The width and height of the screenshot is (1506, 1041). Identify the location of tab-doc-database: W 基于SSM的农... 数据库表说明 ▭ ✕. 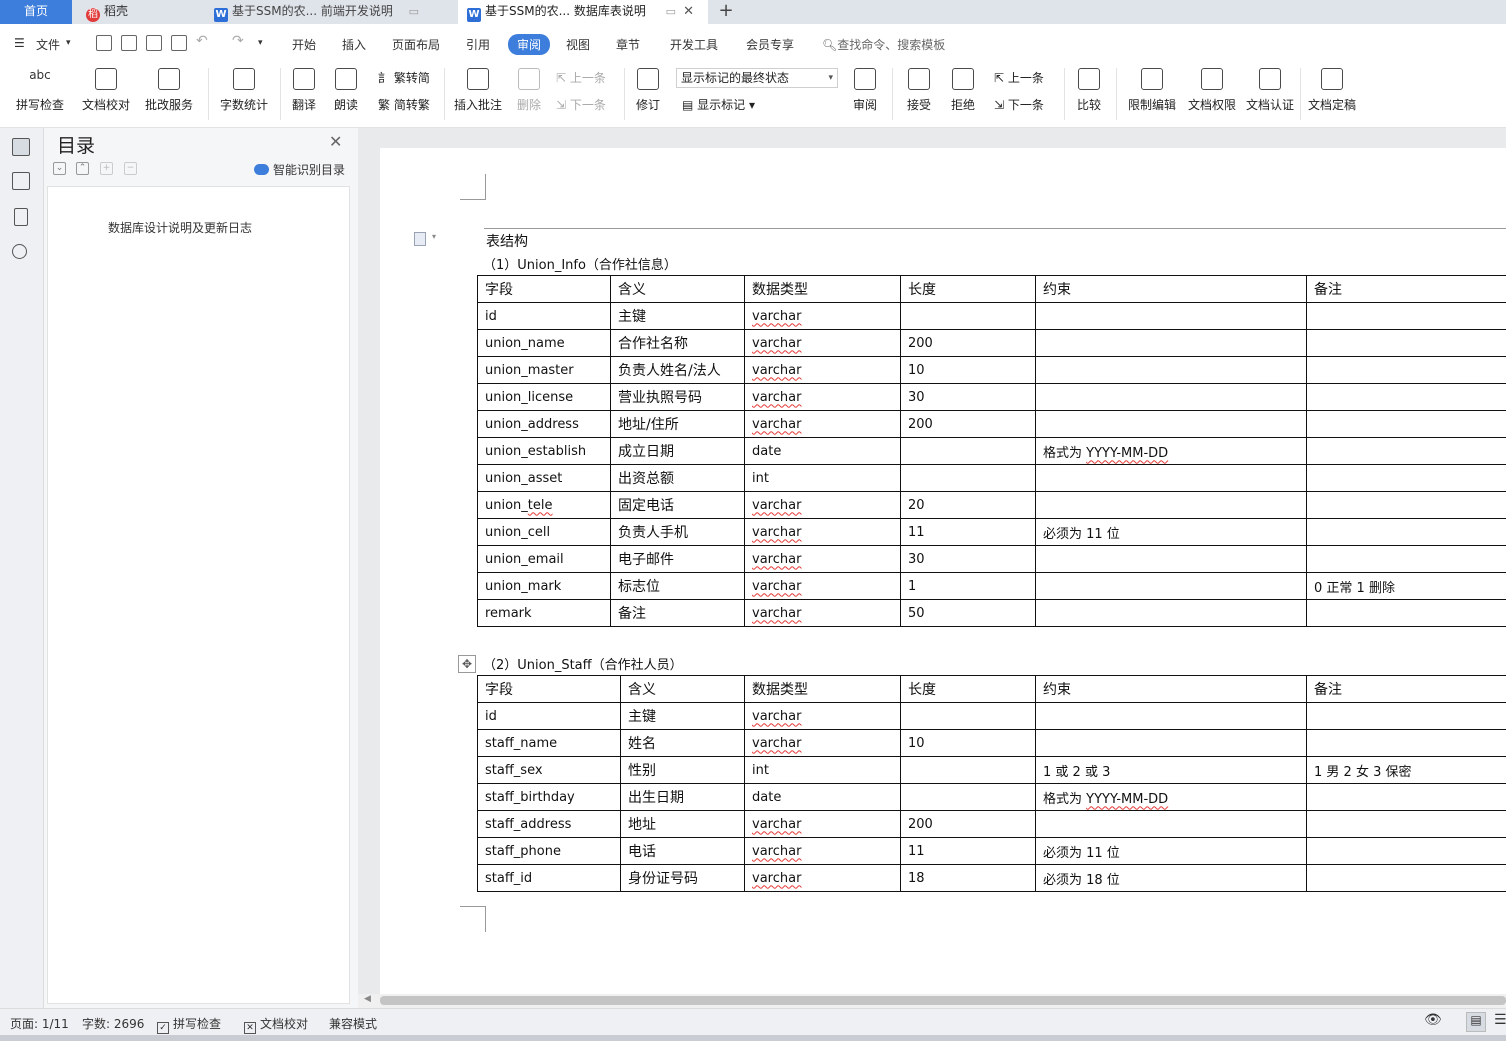
(583, 12).